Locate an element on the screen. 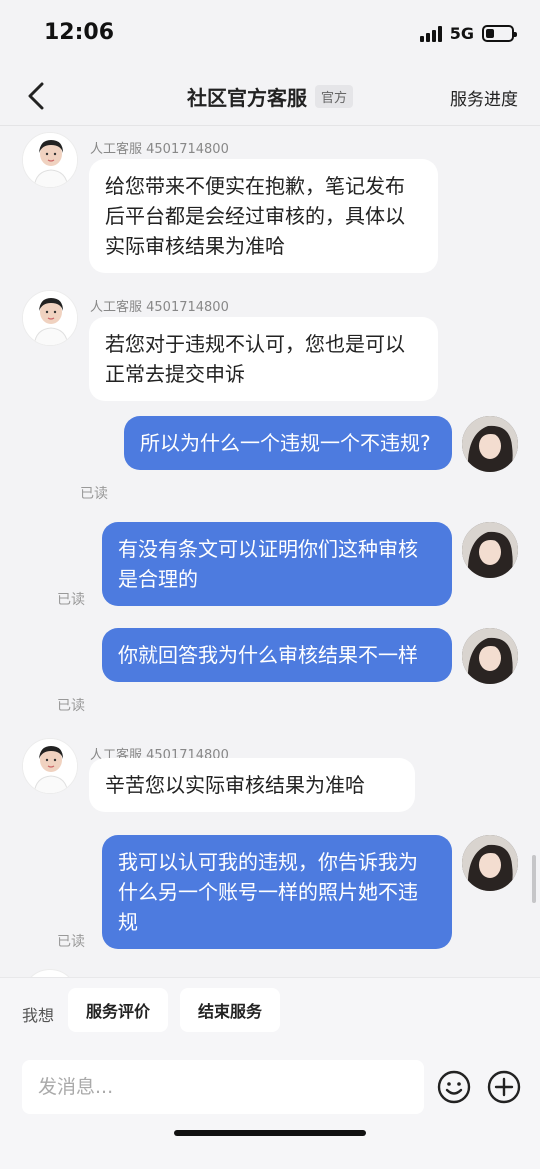  end-service-button: 结束服务 is located at coordinates (230, 1010).